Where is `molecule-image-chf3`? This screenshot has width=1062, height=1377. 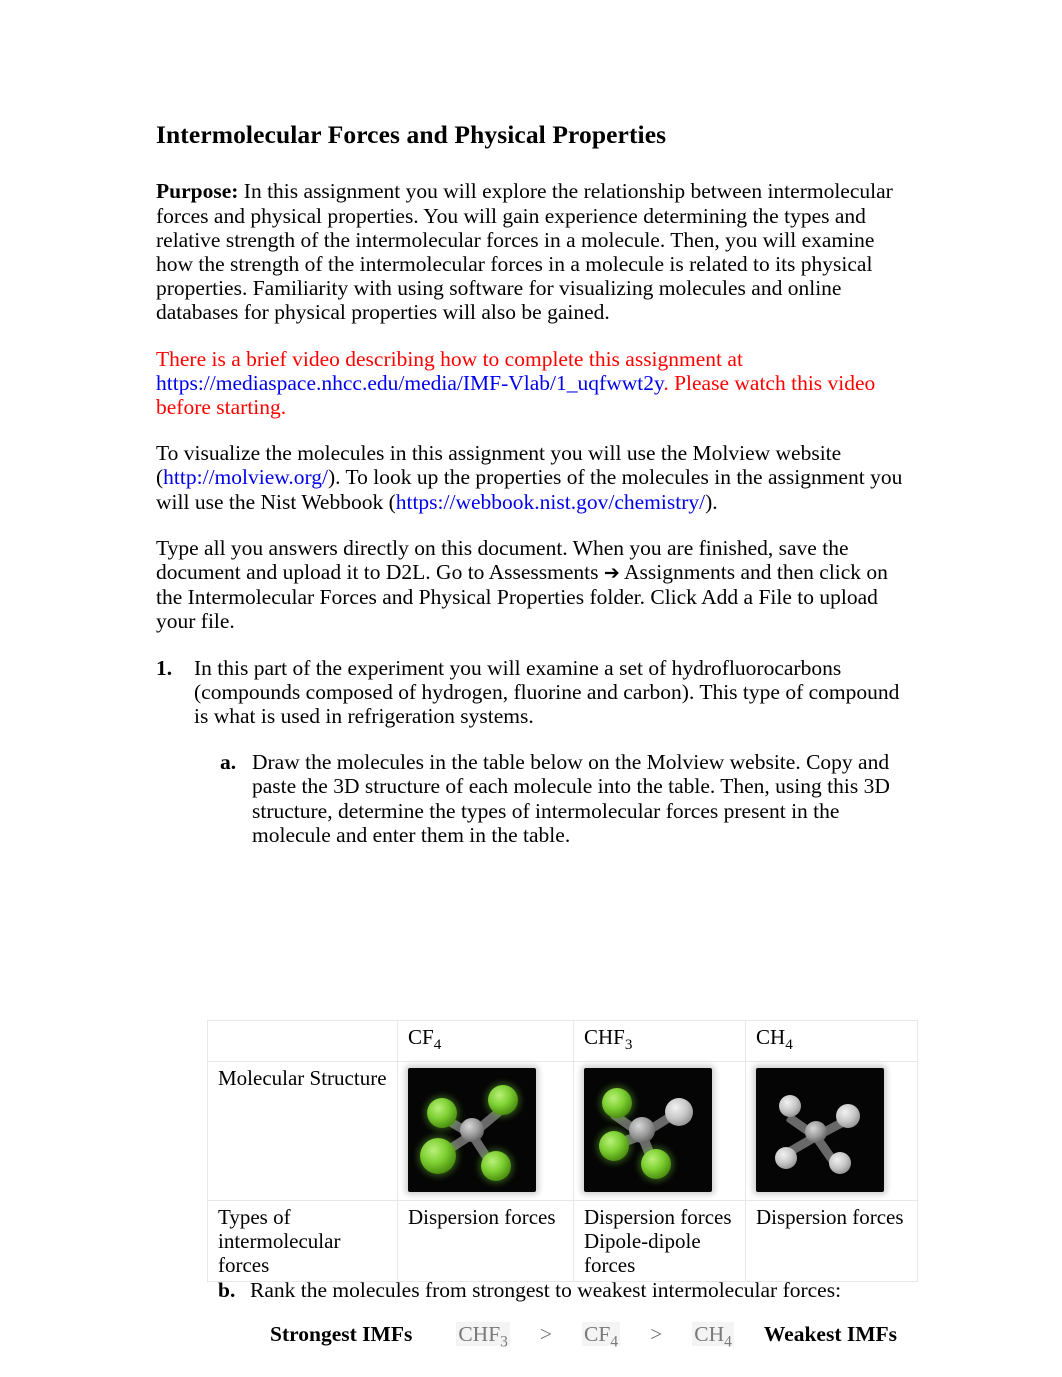
molecule-image-chf3 is located at coordinates (648, 1130).